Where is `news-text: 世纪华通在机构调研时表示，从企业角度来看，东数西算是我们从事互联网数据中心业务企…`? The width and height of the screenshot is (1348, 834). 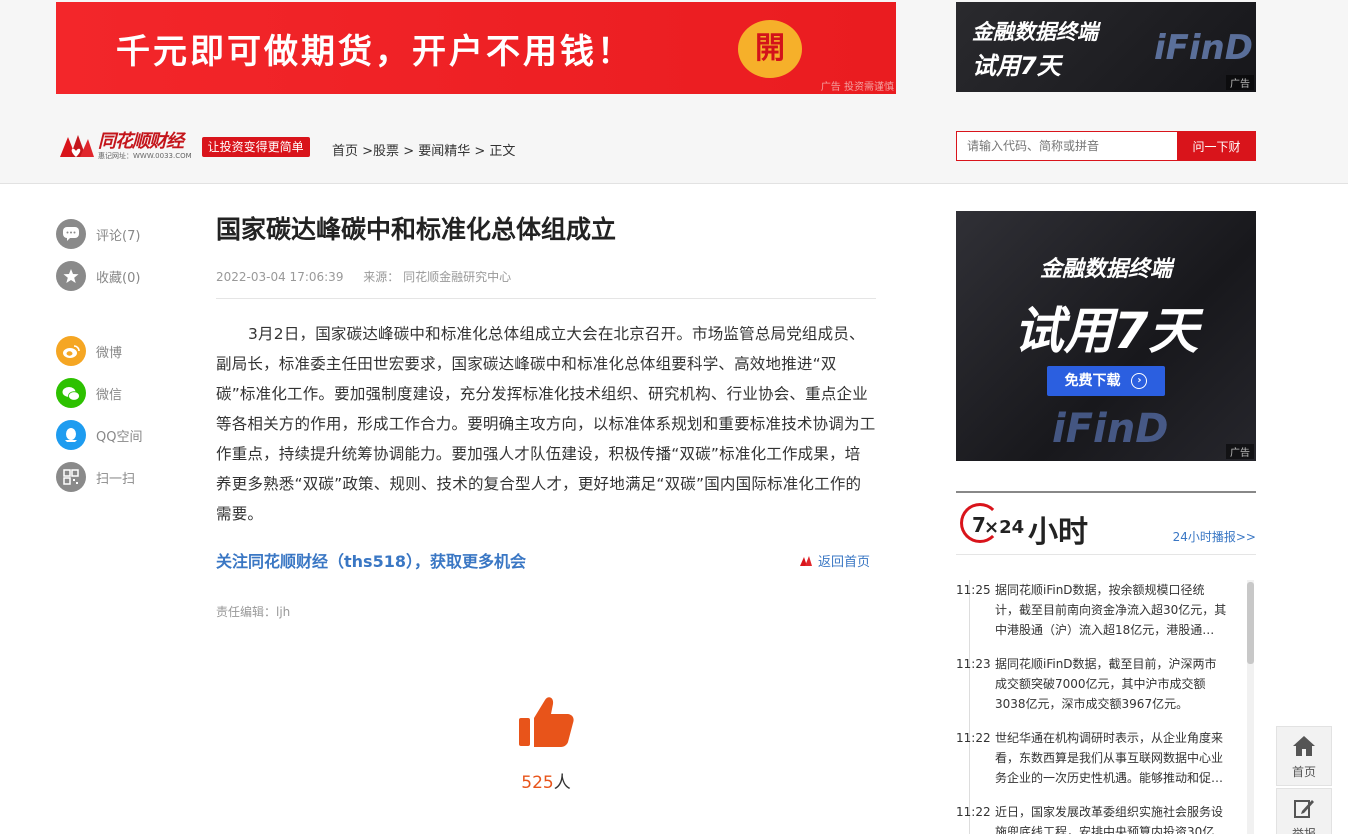
news-text: 世纪华通在机构调研时表示，从企业角度来看，东数西算是我们从事互联网数据中心业务企… is located at coordinates (1109, 758).